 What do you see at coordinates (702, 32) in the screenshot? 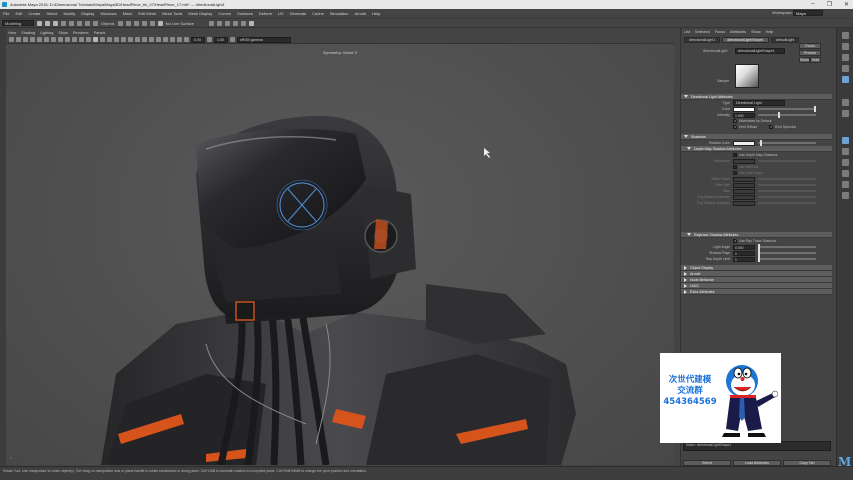
I see `ae-menu-selected: Selected` at bounding box center [702, 32].